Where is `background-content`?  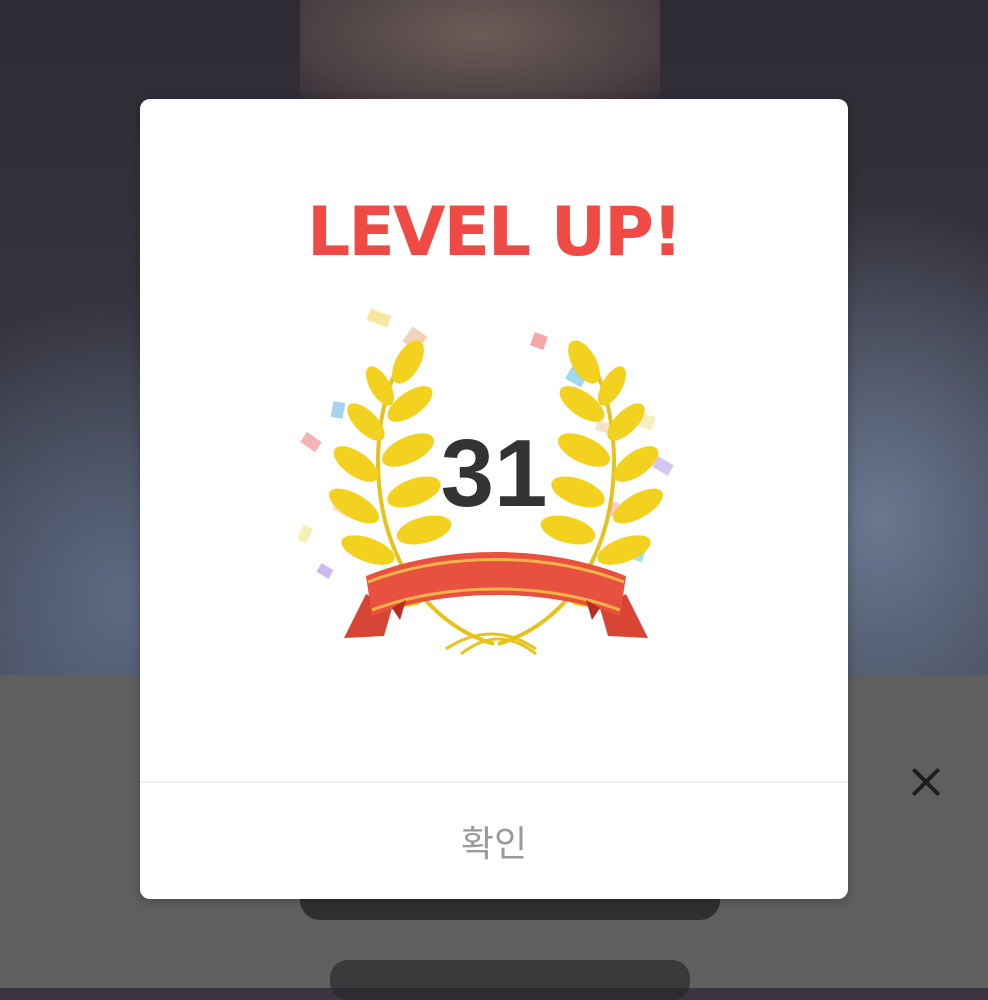 background-content is located at coordinates (510, 980).